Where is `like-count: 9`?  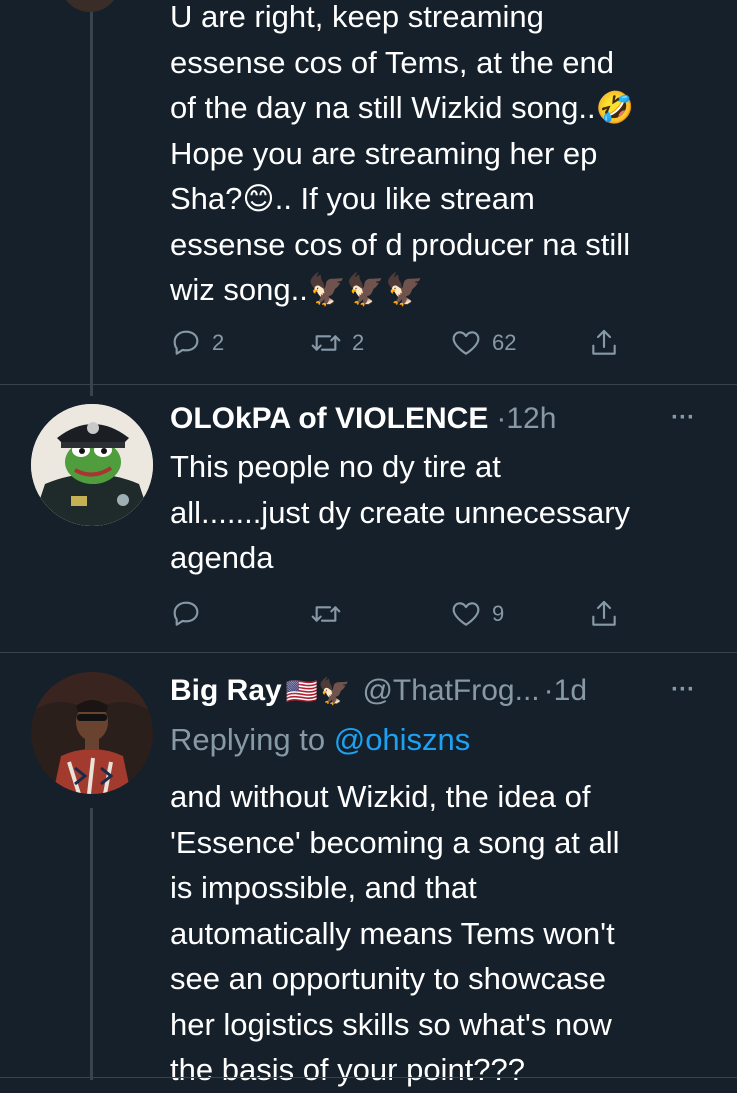
like-count: 9 is located at coordinates (498, 613).